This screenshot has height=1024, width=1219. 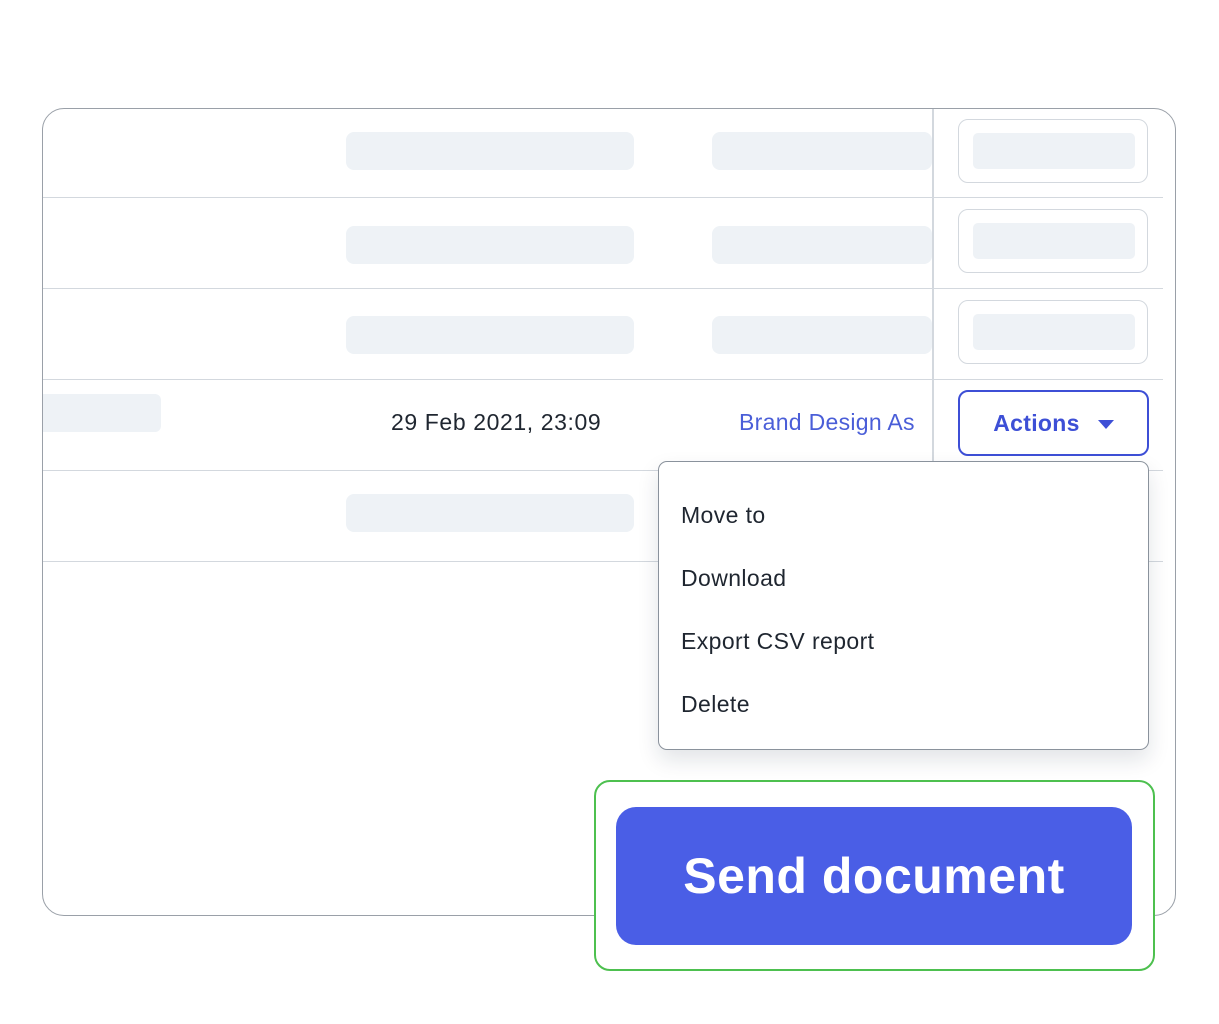 What do you see at coordinates (777, 641) in the screenshot?
I see `menu-item-export-csv: Export CSV report` at bounding box center [777, 641].